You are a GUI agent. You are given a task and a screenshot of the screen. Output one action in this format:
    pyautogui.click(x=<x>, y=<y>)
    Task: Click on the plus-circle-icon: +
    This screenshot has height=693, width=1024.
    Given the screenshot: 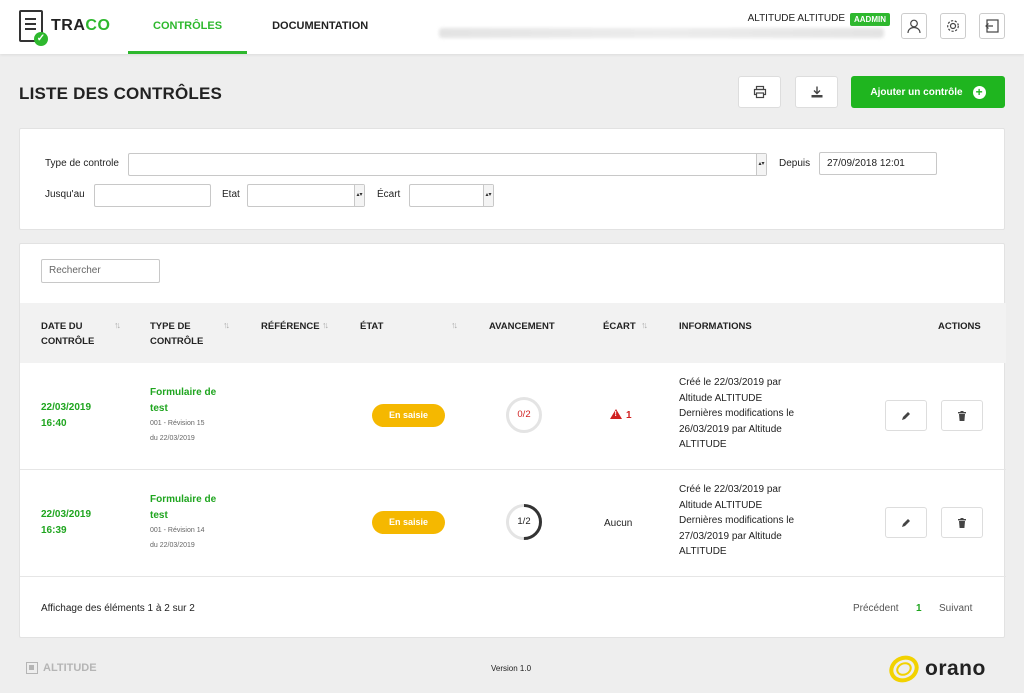 What is the action you would take?
    pyautogui.click(x=979, y=92)
    